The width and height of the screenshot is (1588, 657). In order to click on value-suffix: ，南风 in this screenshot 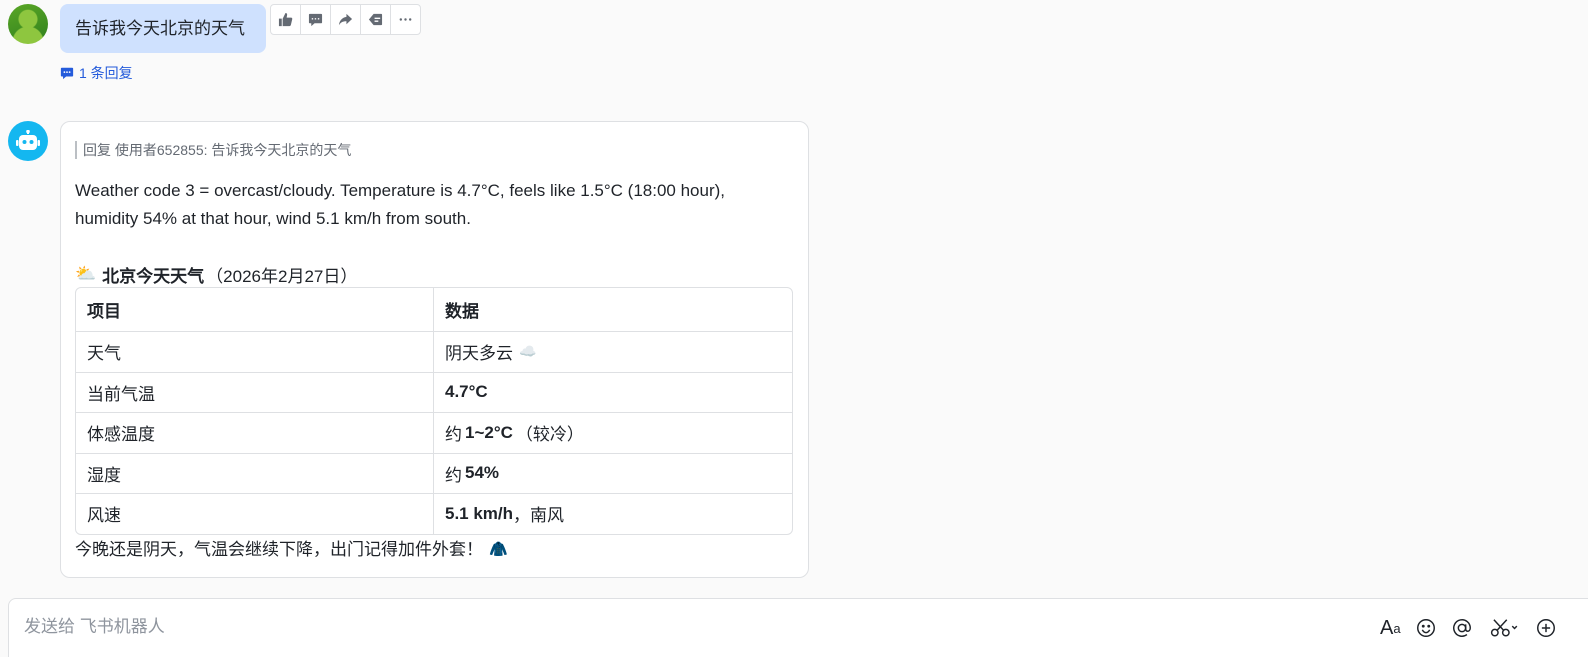, I will do `click(539, 516)`.